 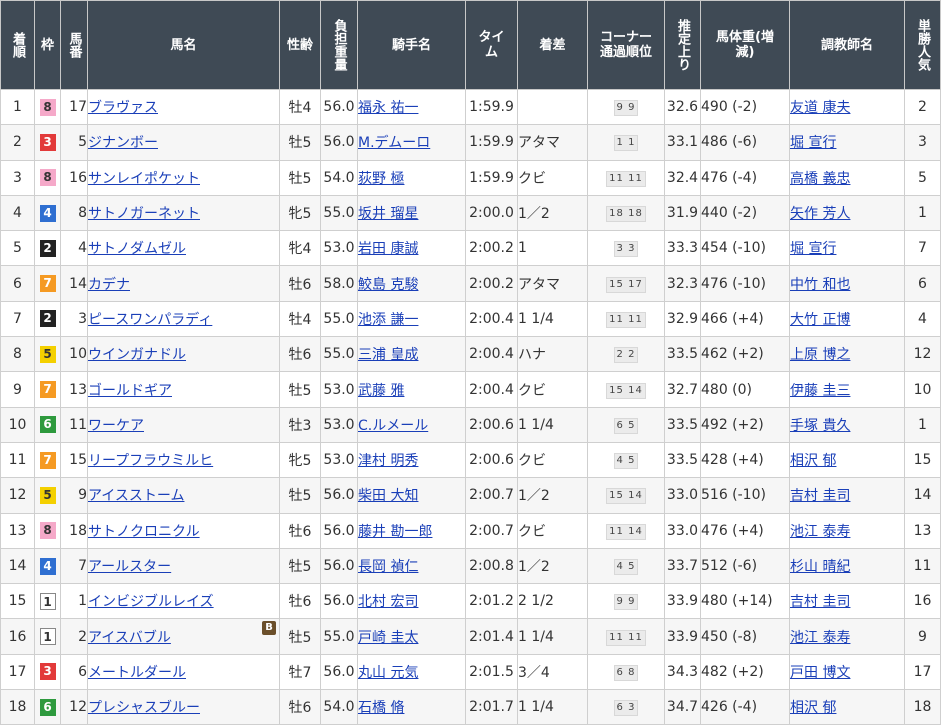 I want to click on horse-link: アールスター, so click(x=130, y=567).